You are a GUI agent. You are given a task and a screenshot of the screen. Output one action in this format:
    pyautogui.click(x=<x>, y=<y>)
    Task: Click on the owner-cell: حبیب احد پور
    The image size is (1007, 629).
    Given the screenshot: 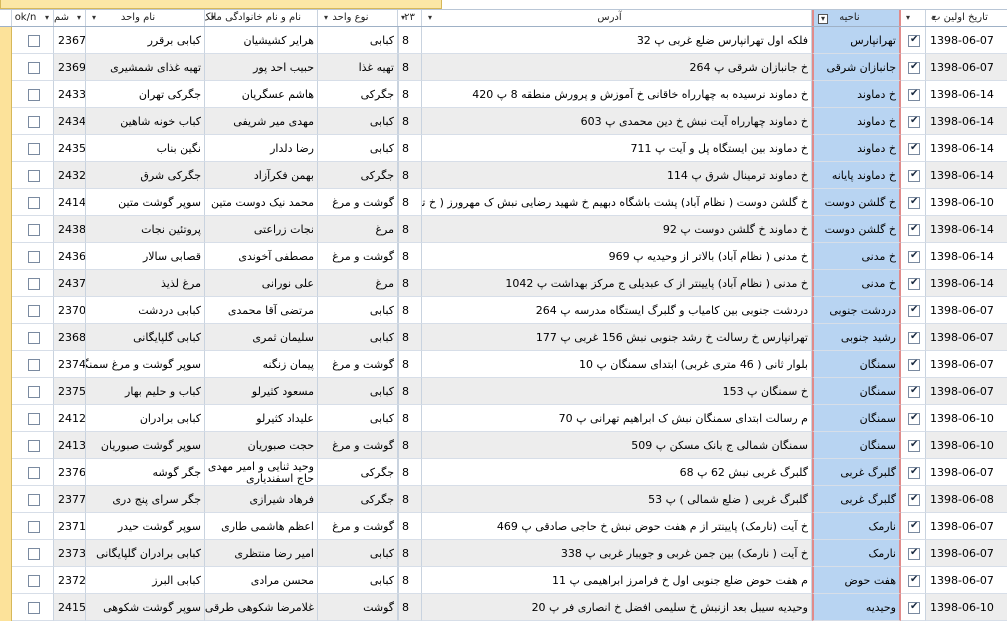 What is the action you would take?
    pyautogui.click(x=261, y=67)
    